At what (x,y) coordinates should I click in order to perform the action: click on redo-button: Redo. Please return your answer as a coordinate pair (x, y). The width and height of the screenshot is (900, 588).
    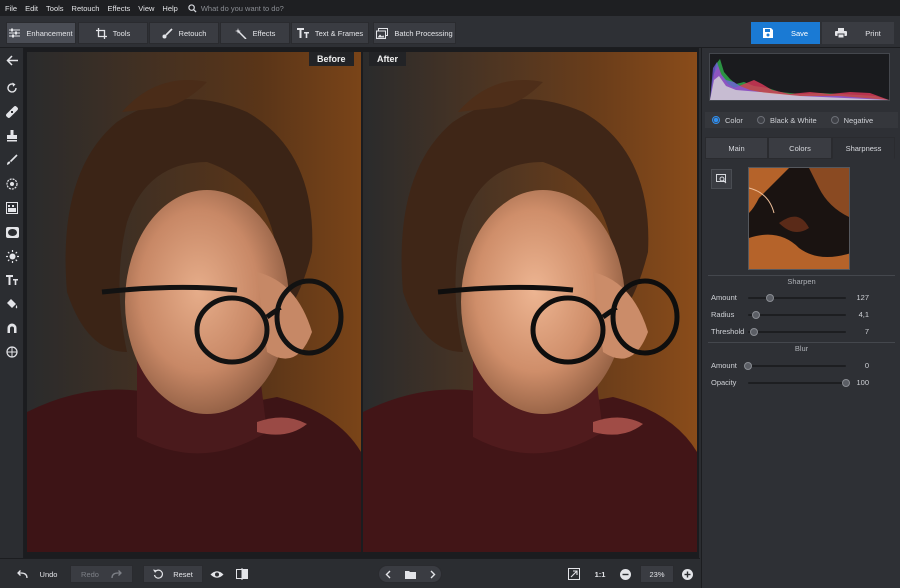
    Looking at the image, I should click on (101, 574).